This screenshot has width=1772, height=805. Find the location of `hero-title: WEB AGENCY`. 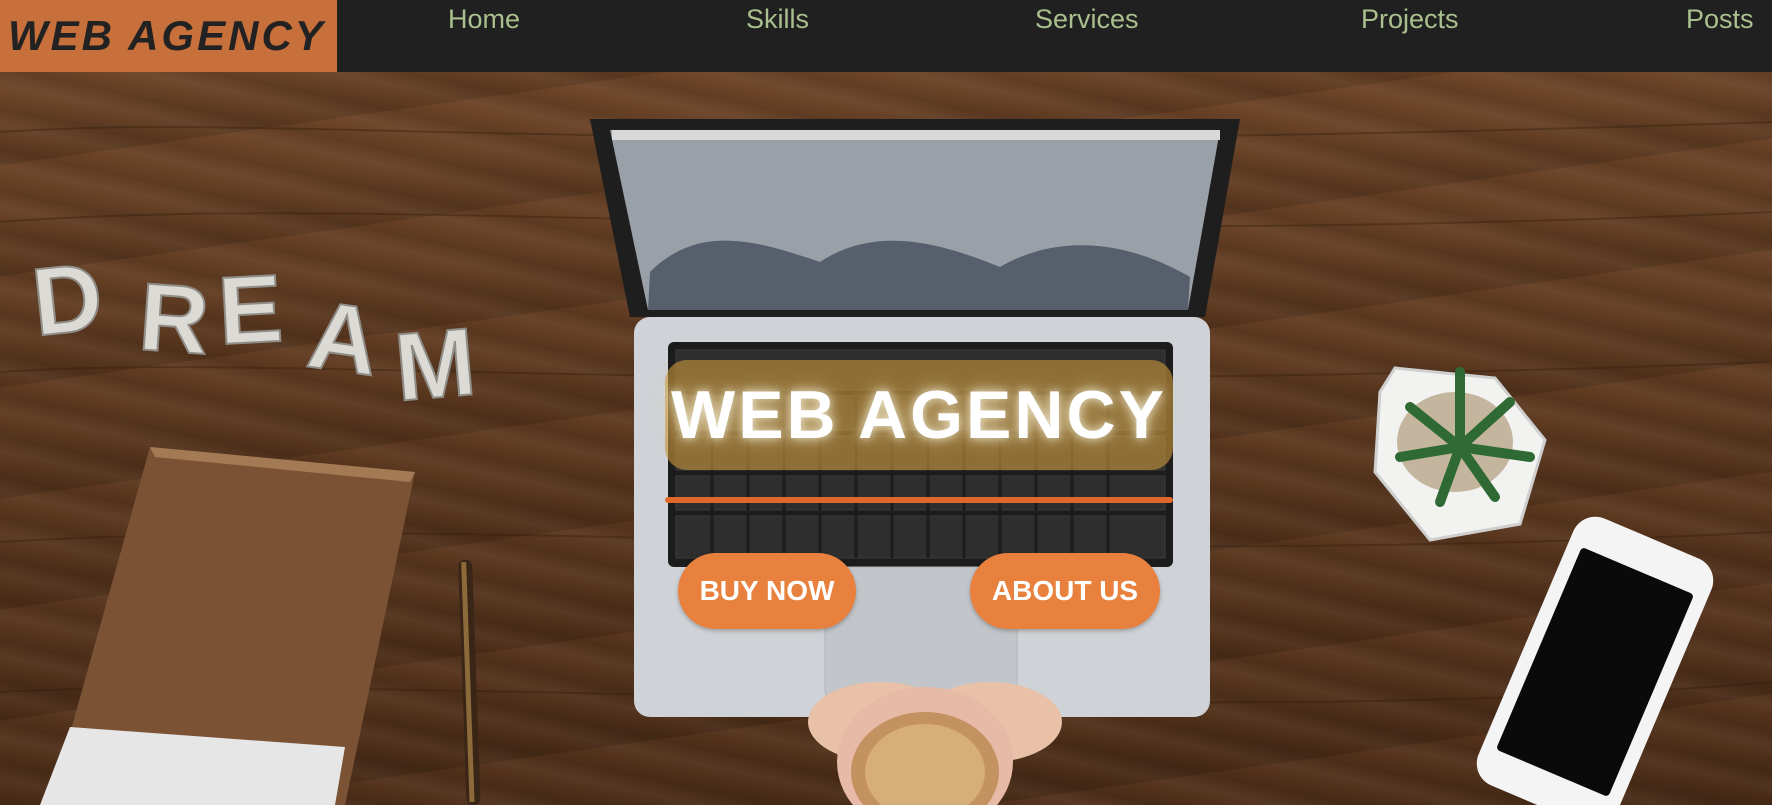

hero-title: WEB AGENCY is located at coordinates (919, 415).